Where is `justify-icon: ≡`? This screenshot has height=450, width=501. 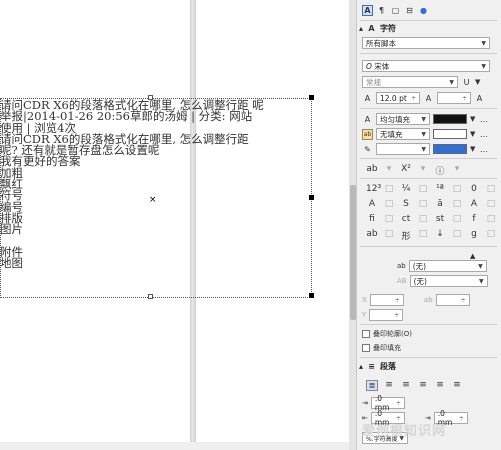
justify-icon: ≡ is located at coordinates (440, 385).